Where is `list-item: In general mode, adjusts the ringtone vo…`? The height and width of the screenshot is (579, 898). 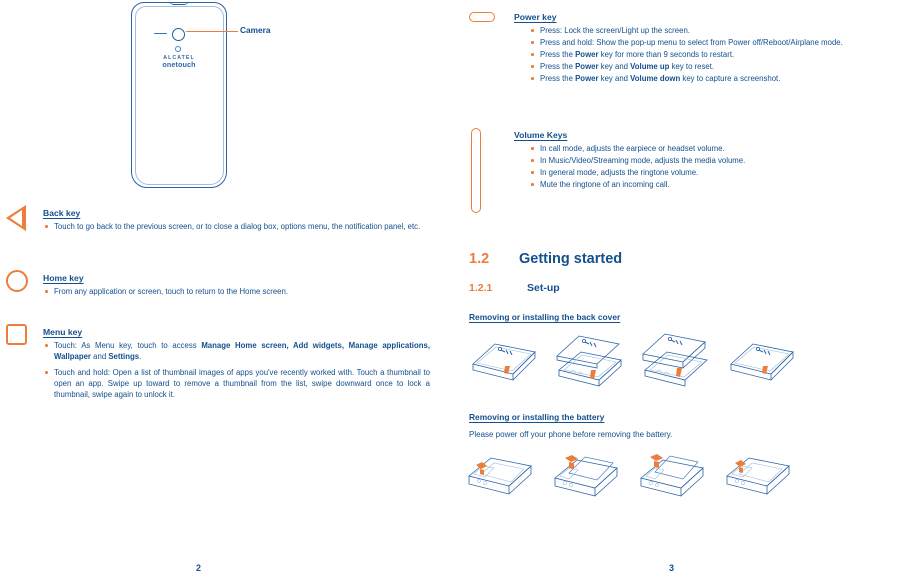 list-item: In general mode, adjusts the ringtone vo… is located at coordinates (704, 172).